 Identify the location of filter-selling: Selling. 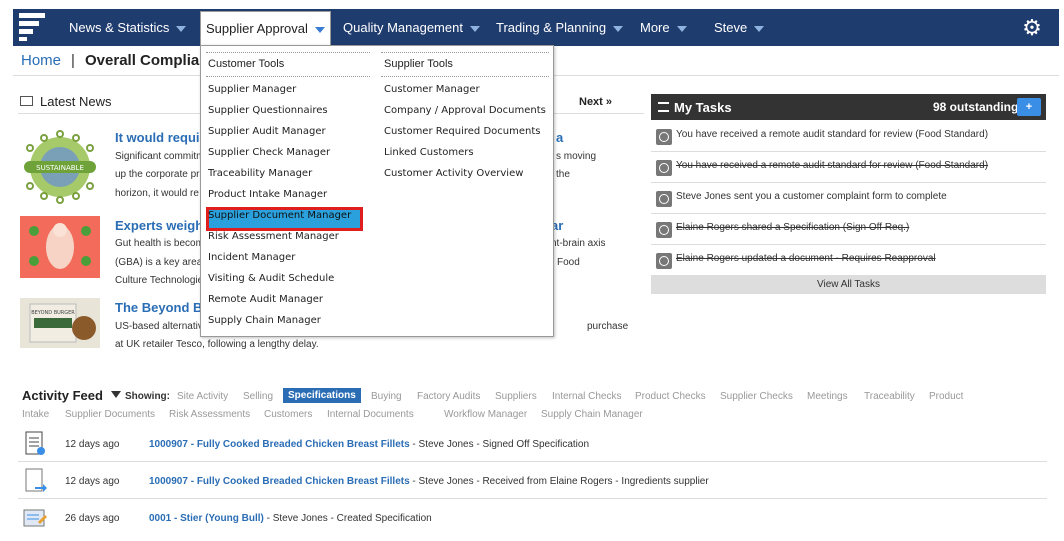
(258, 396).